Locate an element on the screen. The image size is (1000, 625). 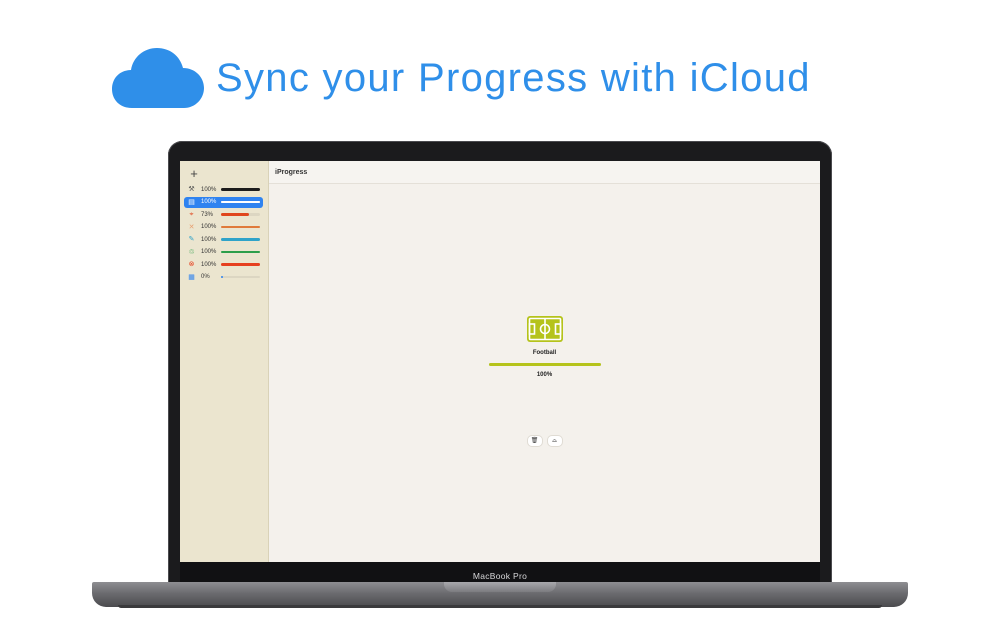
titlebar: iProgress is located at coordinates (544, 172).